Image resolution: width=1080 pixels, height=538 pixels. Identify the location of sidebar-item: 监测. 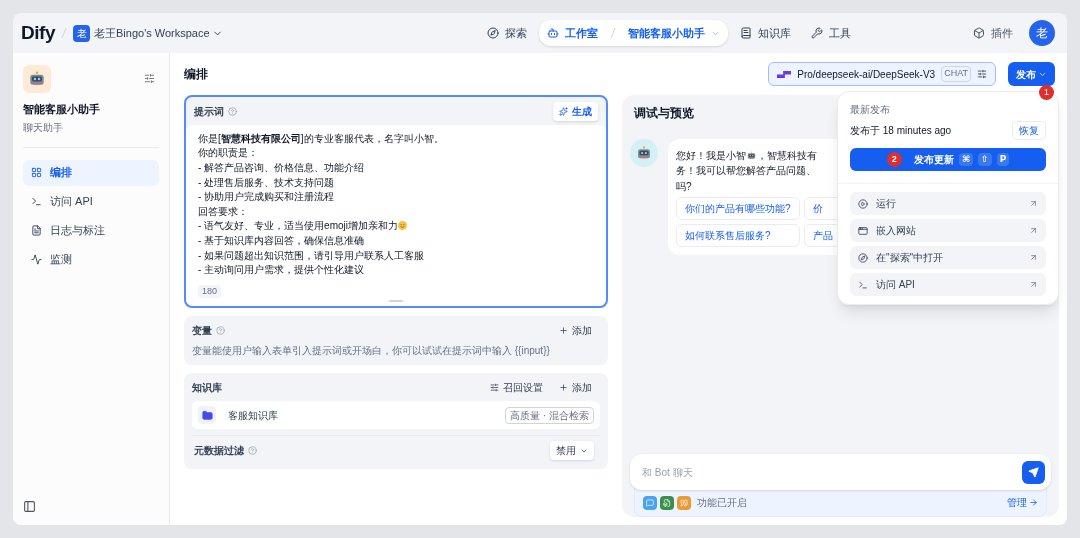
(91, 259).